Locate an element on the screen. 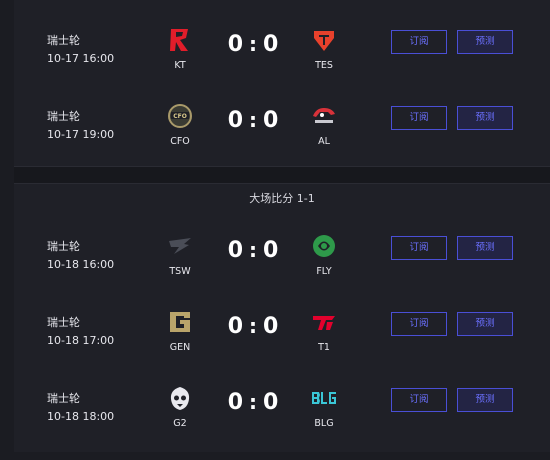  team-a: KT is located at coordinates (180, 48).